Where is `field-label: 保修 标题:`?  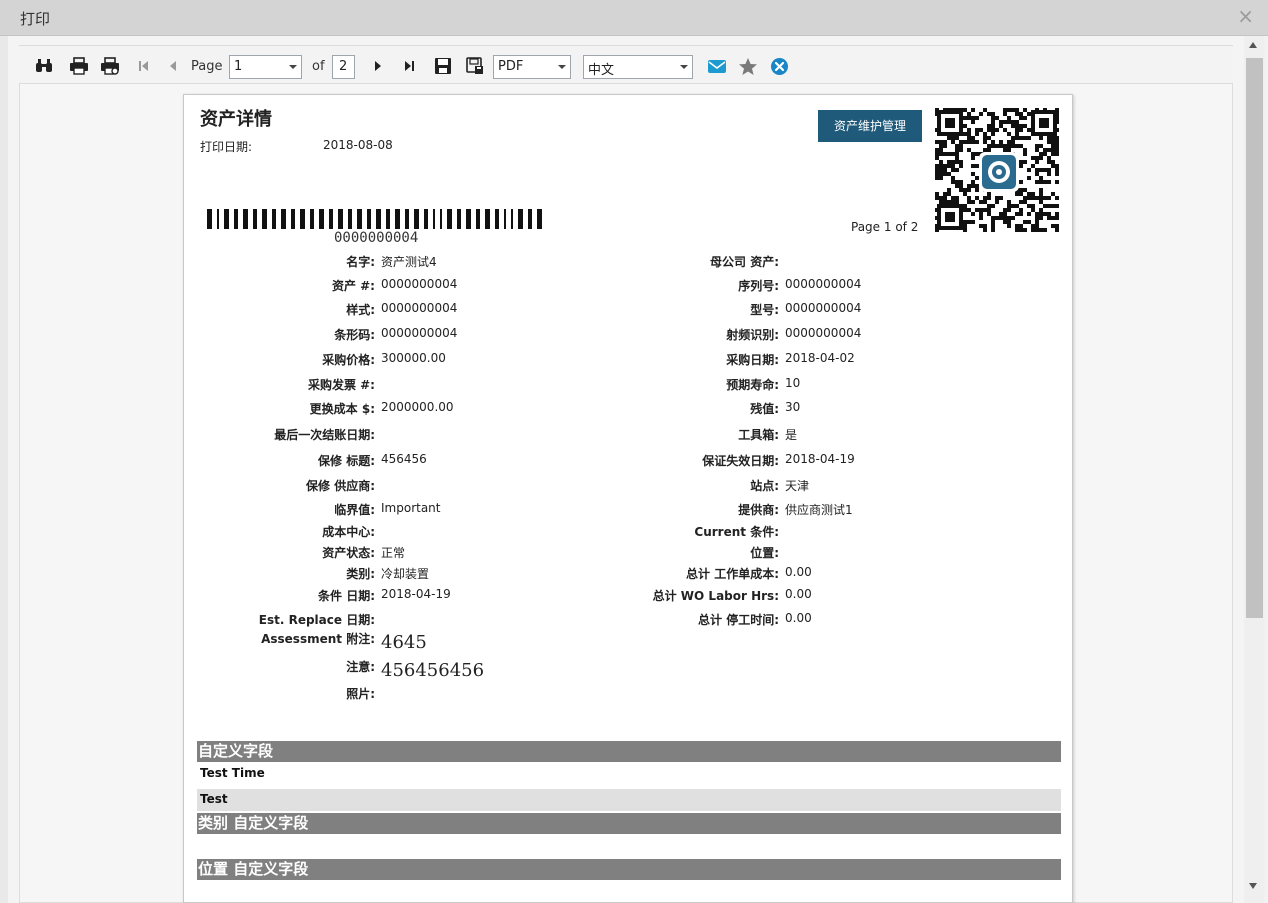 field-label: 保修 标题: is located at coordinates (346, 461).